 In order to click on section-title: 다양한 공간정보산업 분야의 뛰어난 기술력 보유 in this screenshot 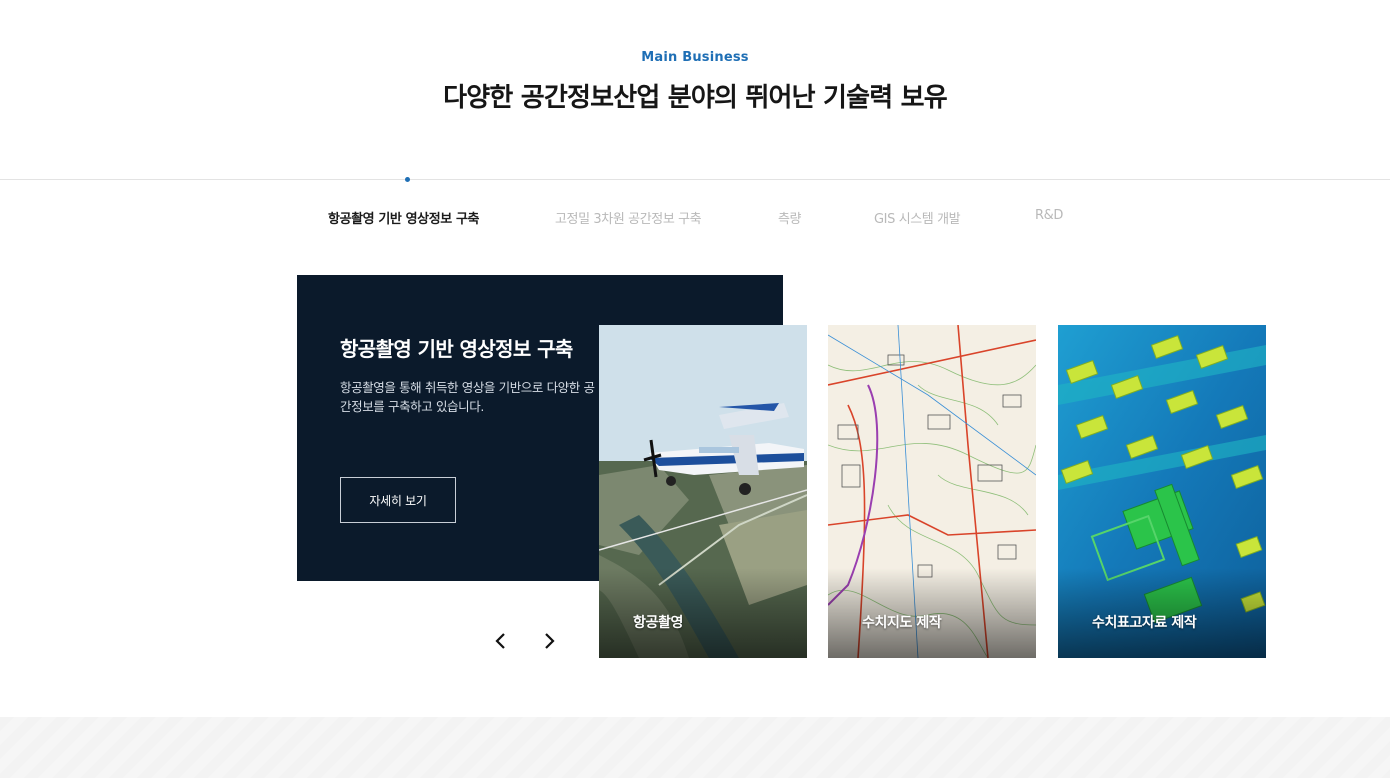, I will do `click(695, 98)`.